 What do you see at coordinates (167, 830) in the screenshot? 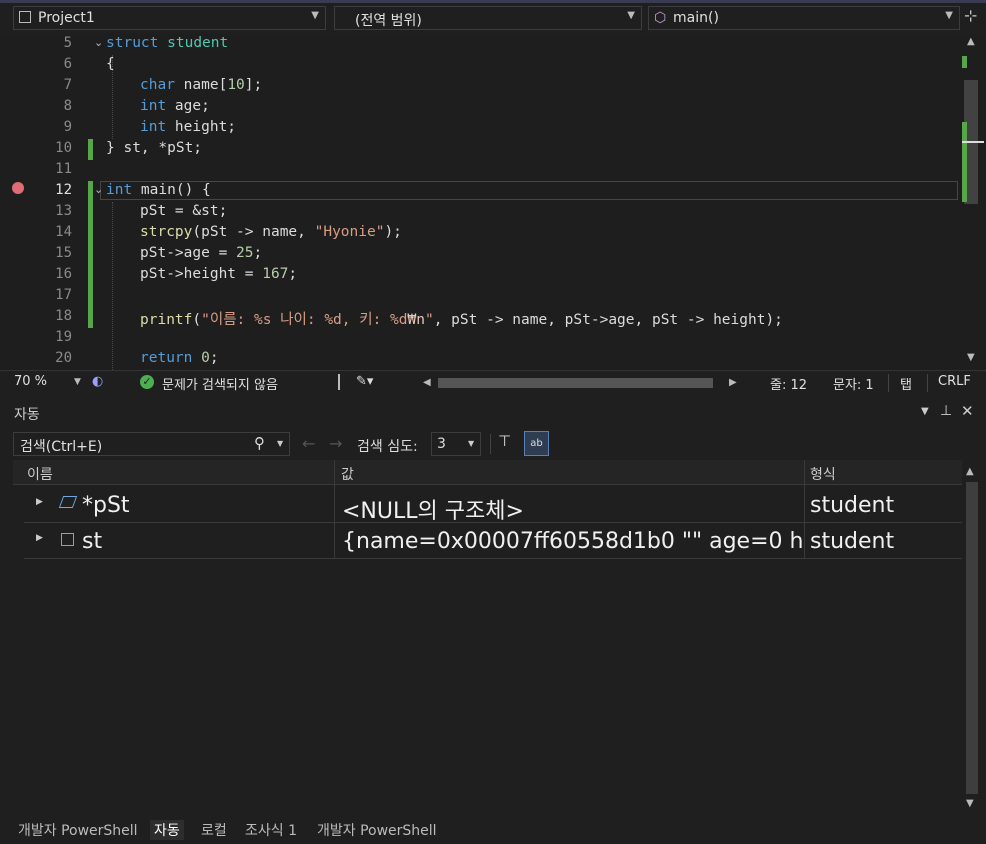
I see `tab-autos: 자동` at bounding box center [167, 830].